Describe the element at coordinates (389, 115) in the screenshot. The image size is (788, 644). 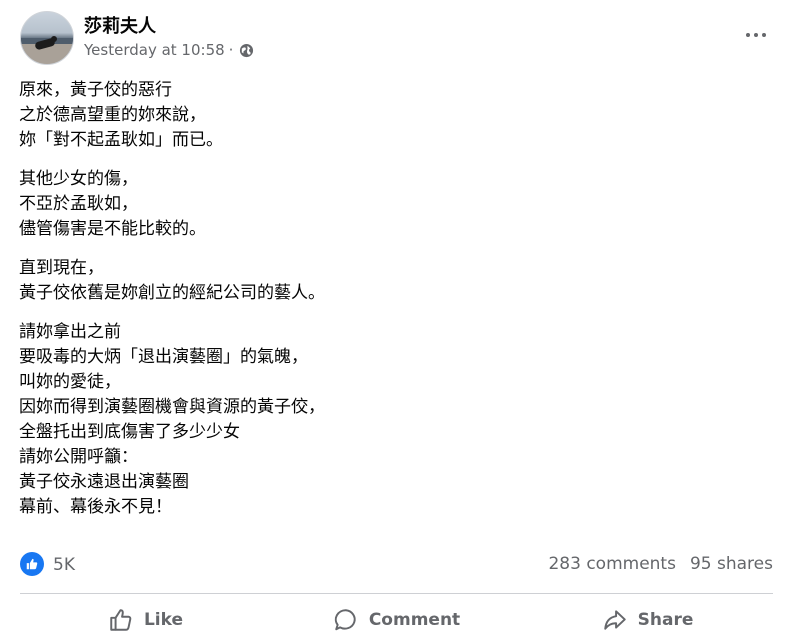
I see `paragraph: 原來，黃子佼的惡行 之於德高望重的妳來說， 妳「對不起孟耿如」而已。` at that location.